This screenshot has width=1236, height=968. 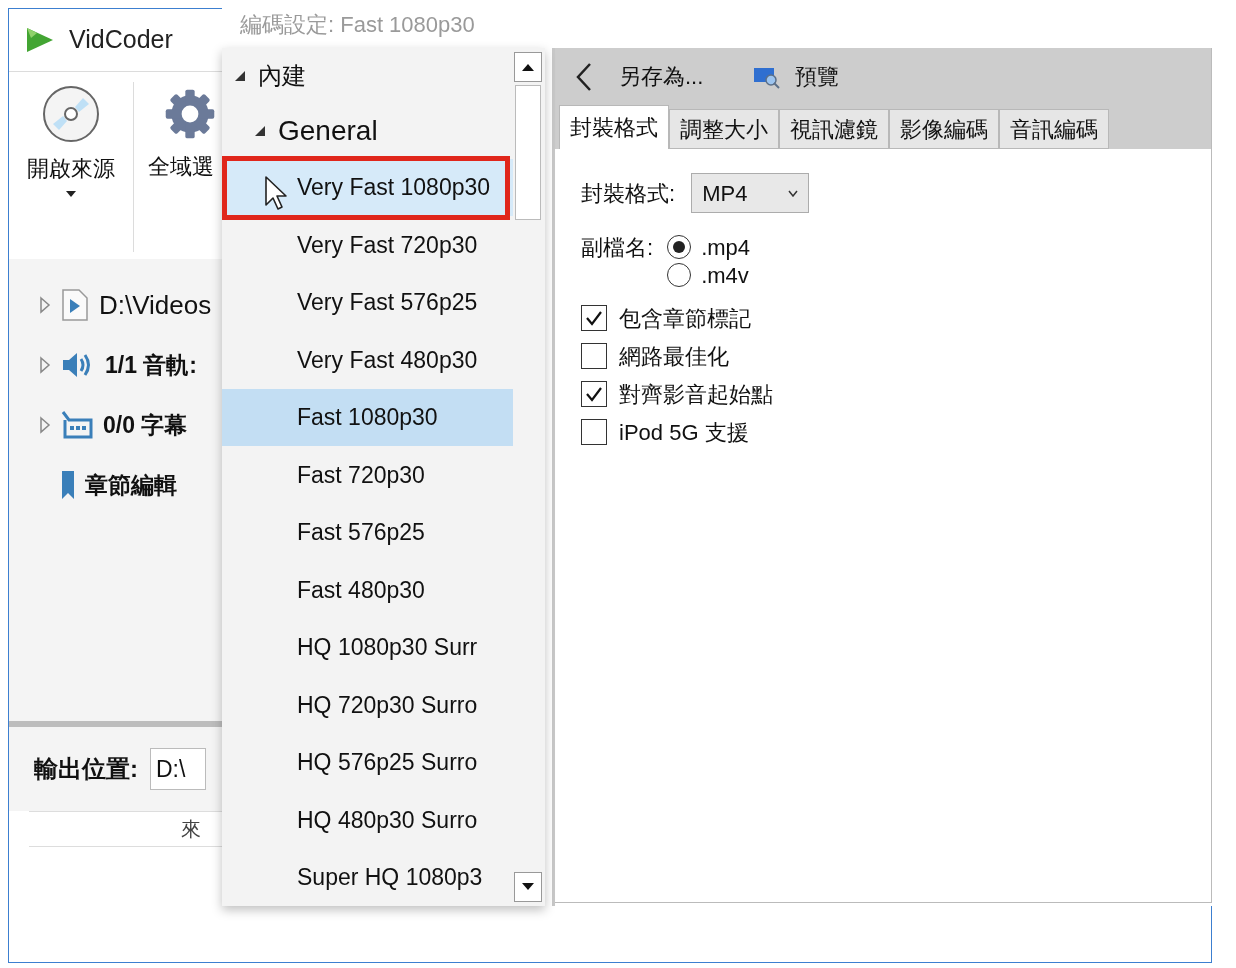 I want to click on open-source-button: 開啟來源, so click(x=71, y=167).